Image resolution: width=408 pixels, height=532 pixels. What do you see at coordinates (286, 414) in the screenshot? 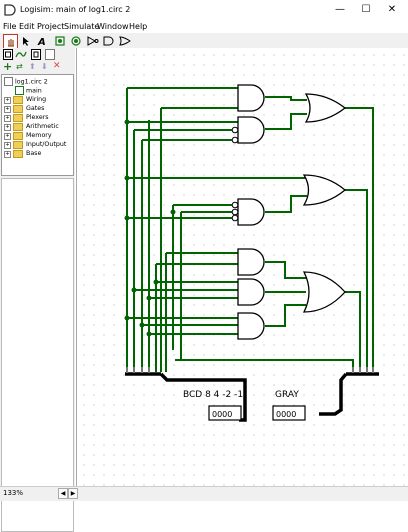
I see `gray-pin-value: 0000` at bounding box center [286, 414].